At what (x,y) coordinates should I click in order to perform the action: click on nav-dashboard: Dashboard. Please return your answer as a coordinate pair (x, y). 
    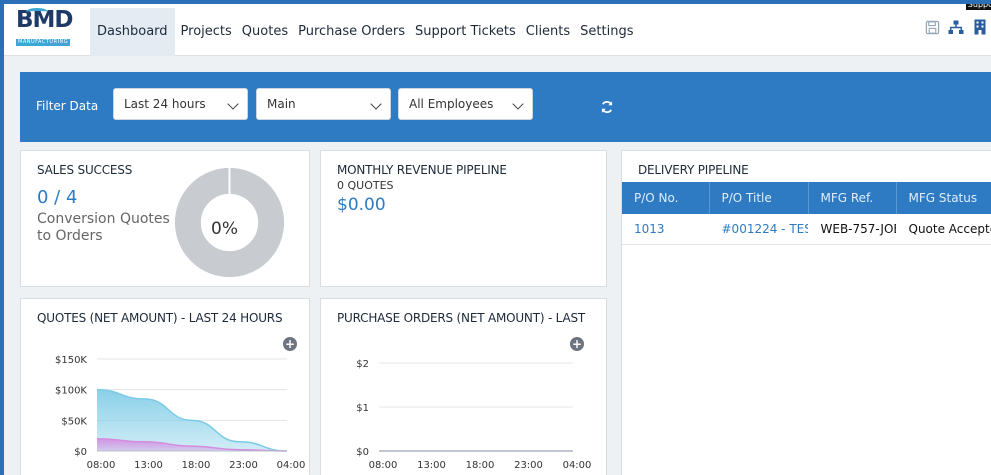
    Looking at the image, I should click on (132, 32).